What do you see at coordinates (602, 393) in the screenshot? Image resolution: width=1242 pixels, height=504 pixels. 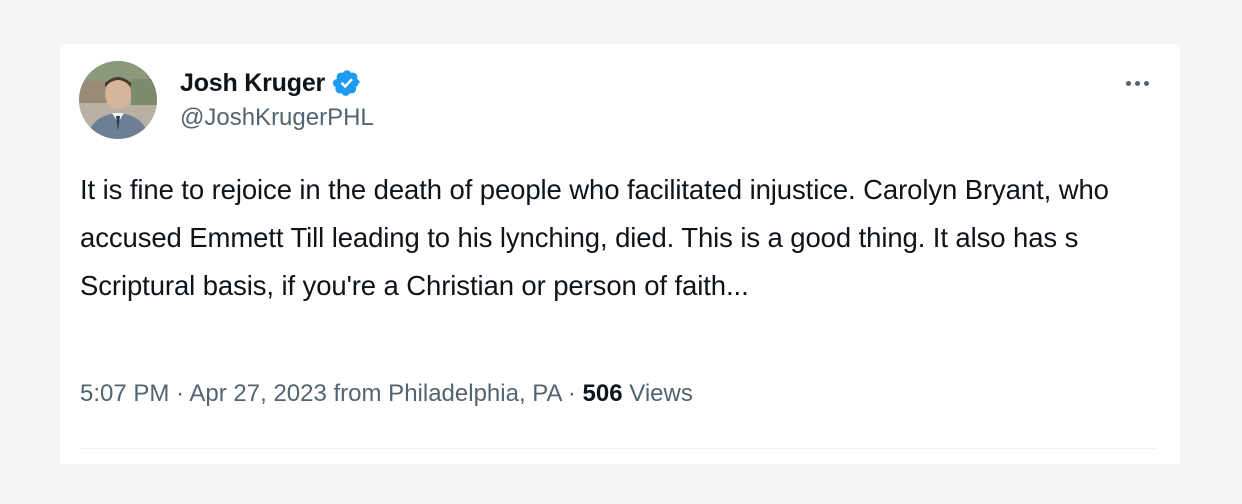 I see `views-count: 506` at bounding box center [602, 393].